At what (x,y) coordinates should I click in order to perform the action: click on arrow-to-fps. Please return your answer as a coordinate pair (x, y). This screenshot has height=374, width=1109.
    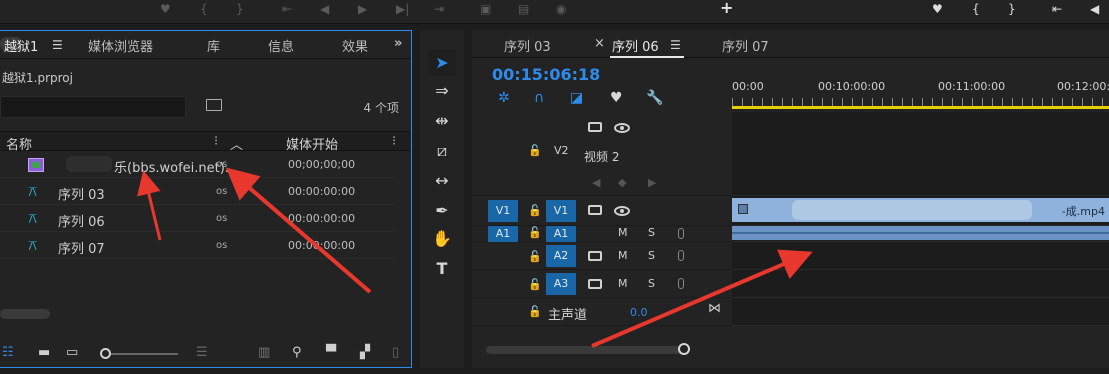
    Looking at the image, I should click on (298, 230).